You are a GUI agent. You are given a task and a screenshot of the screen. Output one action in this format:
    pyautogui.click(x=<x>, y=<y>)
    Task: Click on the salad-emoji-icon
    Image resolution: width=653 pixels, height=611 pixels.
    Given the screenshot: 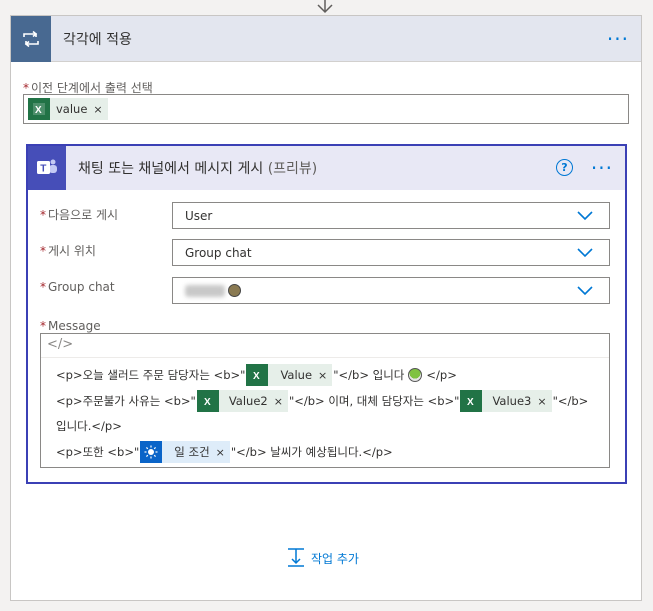 What is the action you would take?
    pyautogui.click(x=415, y=375)
    